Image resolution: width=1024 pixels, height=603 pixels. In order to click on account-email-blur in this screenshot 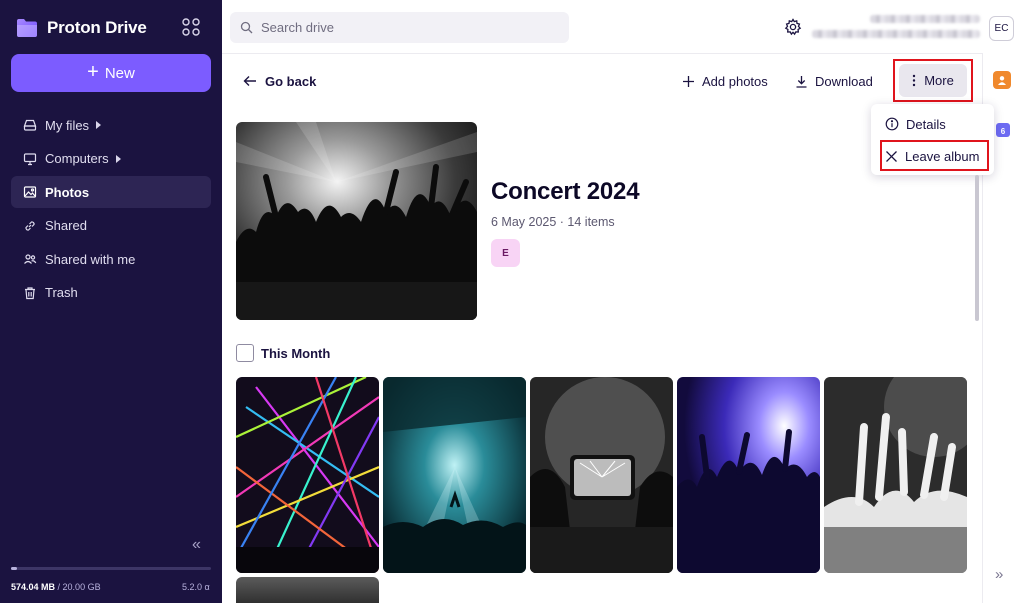, I will do `click(896, 34)`.